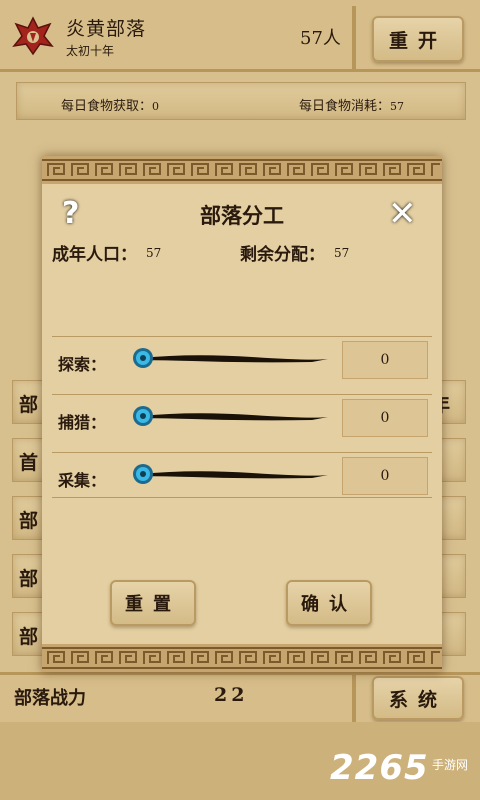 This screenshot has height=800, width=480. I want to click on explore-value-input: 0, so click(385, 360).